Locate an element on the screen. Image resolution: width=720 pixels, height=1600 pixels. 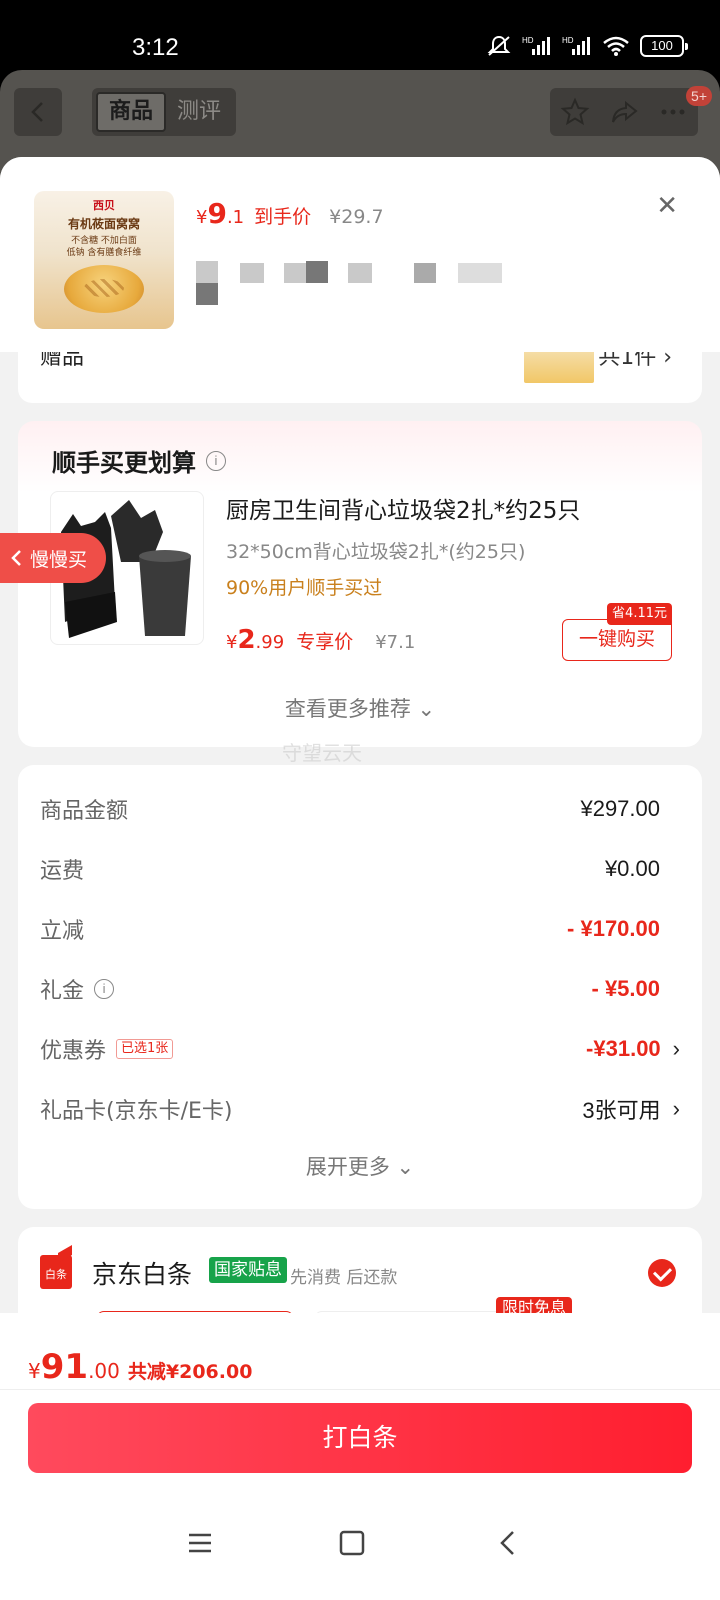
fee-label: 礼金 i is located at coordinates (77, 989).